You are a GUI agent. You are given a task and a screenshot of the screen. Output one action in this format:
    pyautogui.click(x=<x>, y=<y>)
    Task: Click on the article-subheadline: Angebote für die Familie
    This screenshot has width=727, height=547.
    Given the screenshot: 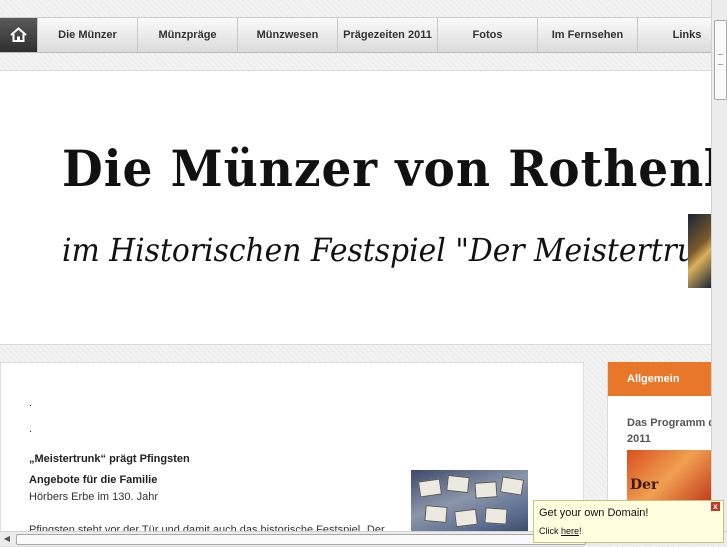 What is the action you would take?
    pyautogui.click(x=93, y=480)
    